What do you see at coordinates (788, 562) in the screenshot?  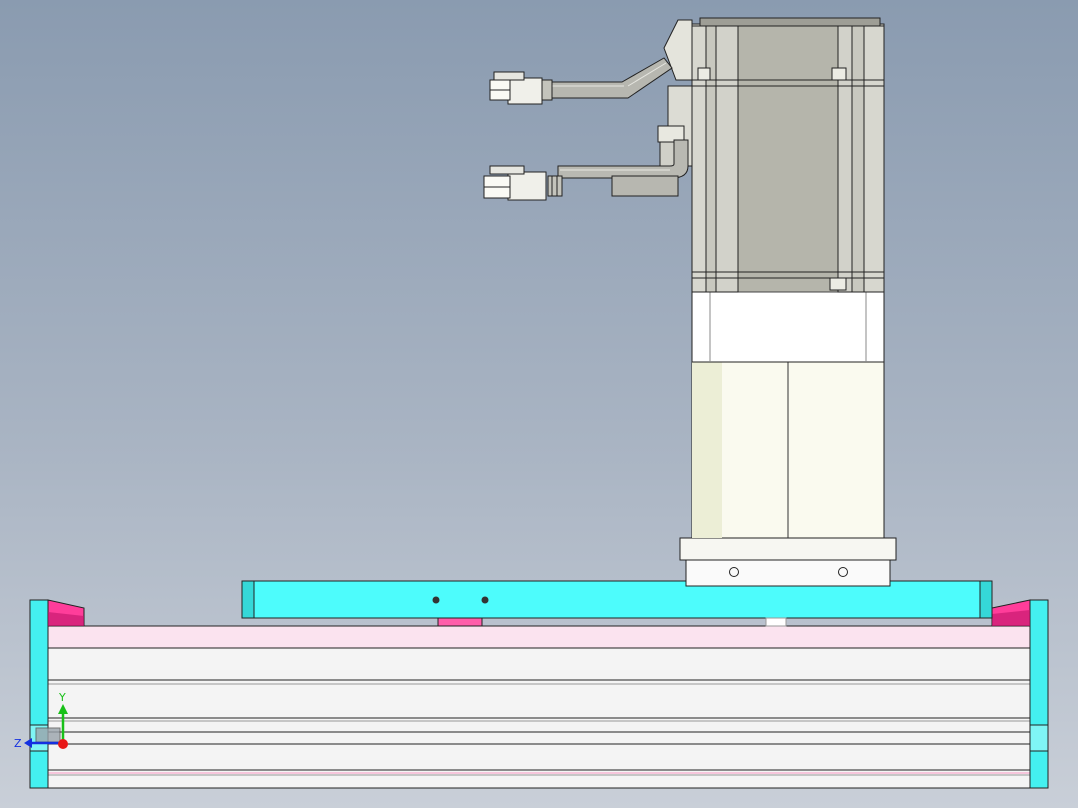 I see `motor-mount-flange` at bounding box center [788, 562].